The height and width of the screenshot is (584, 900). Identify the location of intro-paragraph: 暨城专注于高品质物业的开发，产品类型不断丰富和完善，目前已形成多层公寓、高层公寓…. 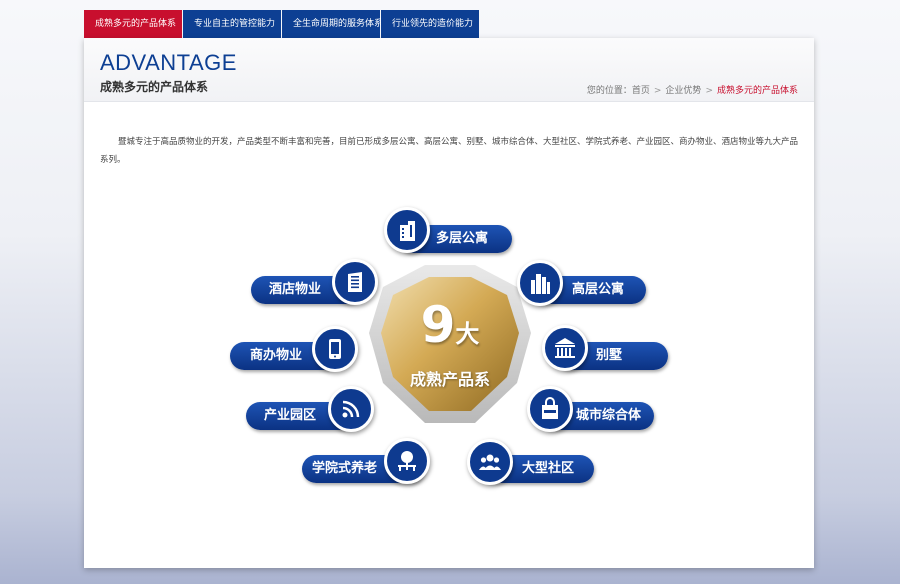
(449, 151).